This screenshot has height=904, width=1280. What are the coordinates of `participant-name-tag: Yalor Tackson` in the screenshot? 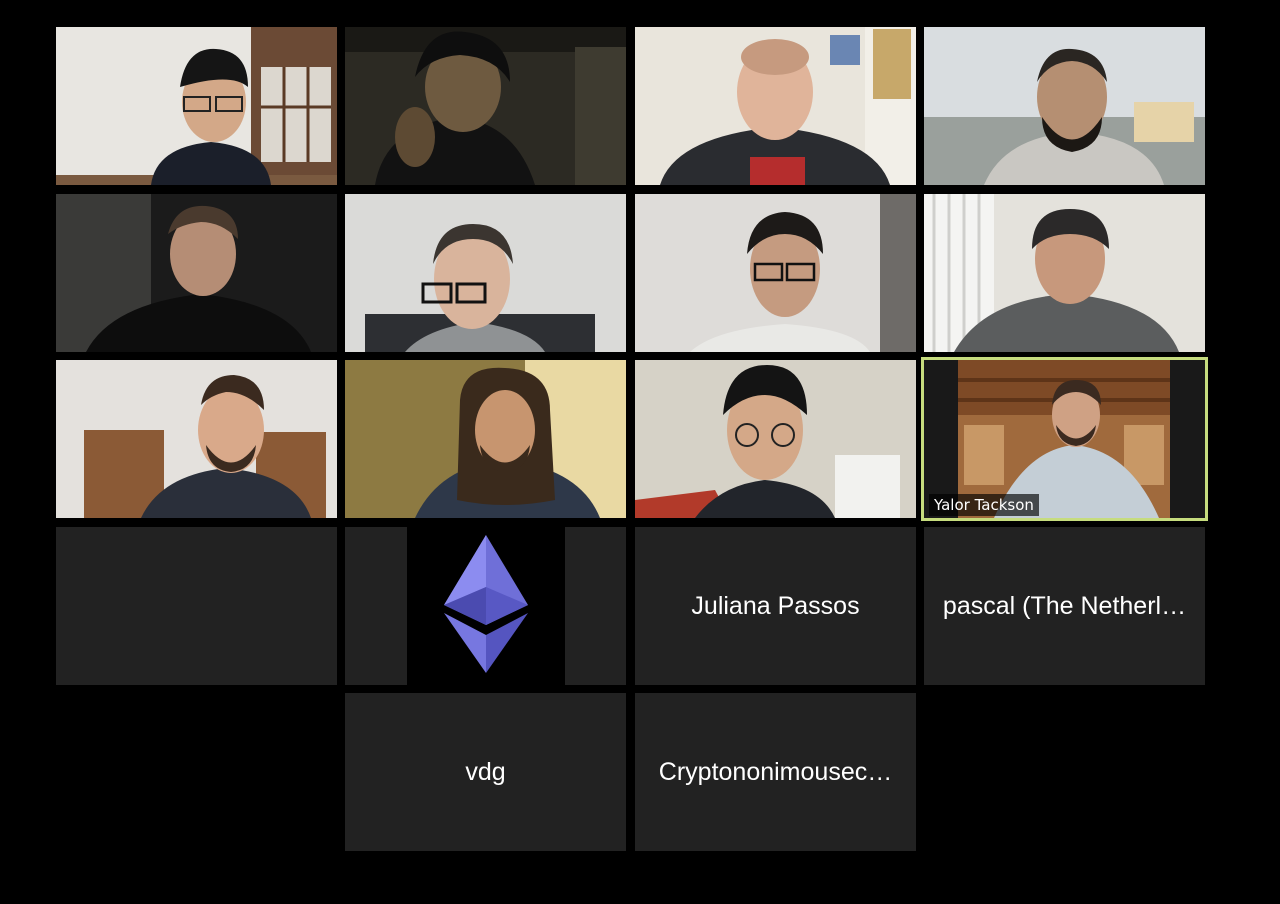 It's located at (984, 505).